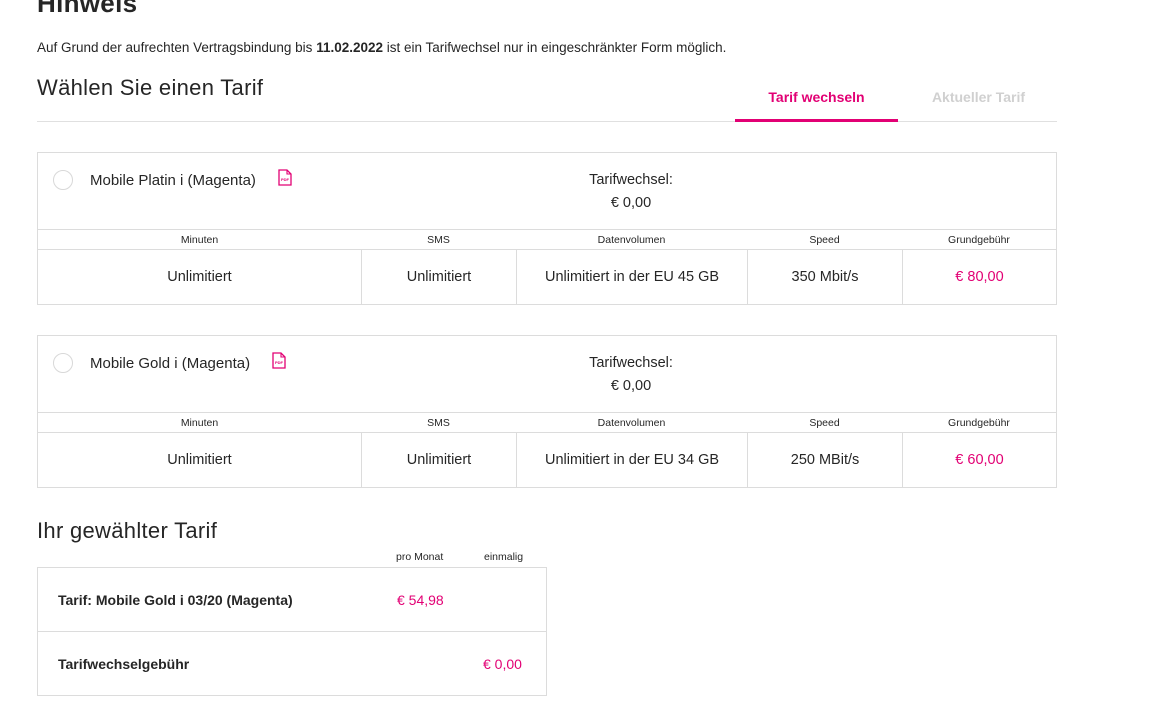 The height and width of the screenshot is (707, 1152). I want to click on spec-column-data: Datenvolumen Unlimitiert in der EU 45 GB, so click(631, 267).